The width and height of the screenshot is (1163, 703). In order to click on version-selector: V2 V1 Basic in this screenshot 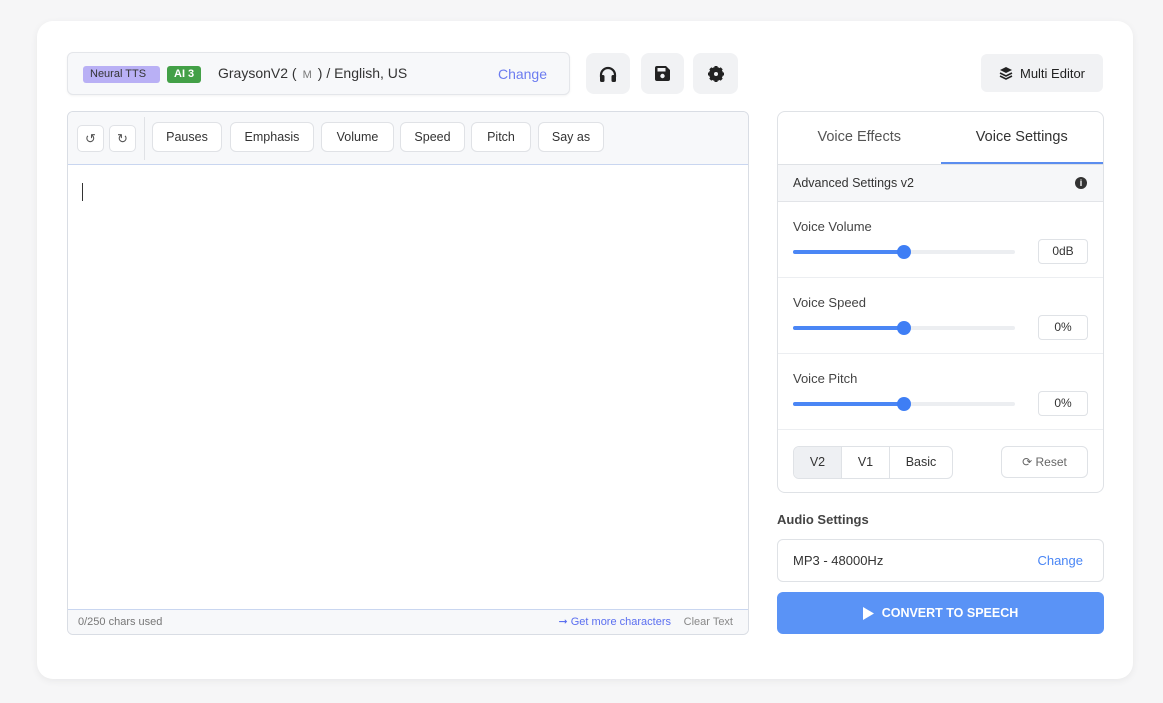, I will do `click(873, 462)`.